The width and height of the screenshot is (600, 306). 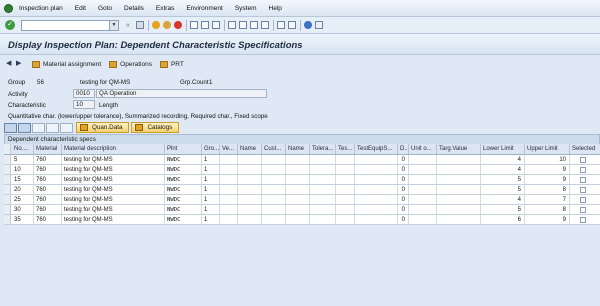 What do you see at coordinates (103, 127) in the screenshot?
I see `quan-data-button: Quan.Data` at bounding box center [103, 127].